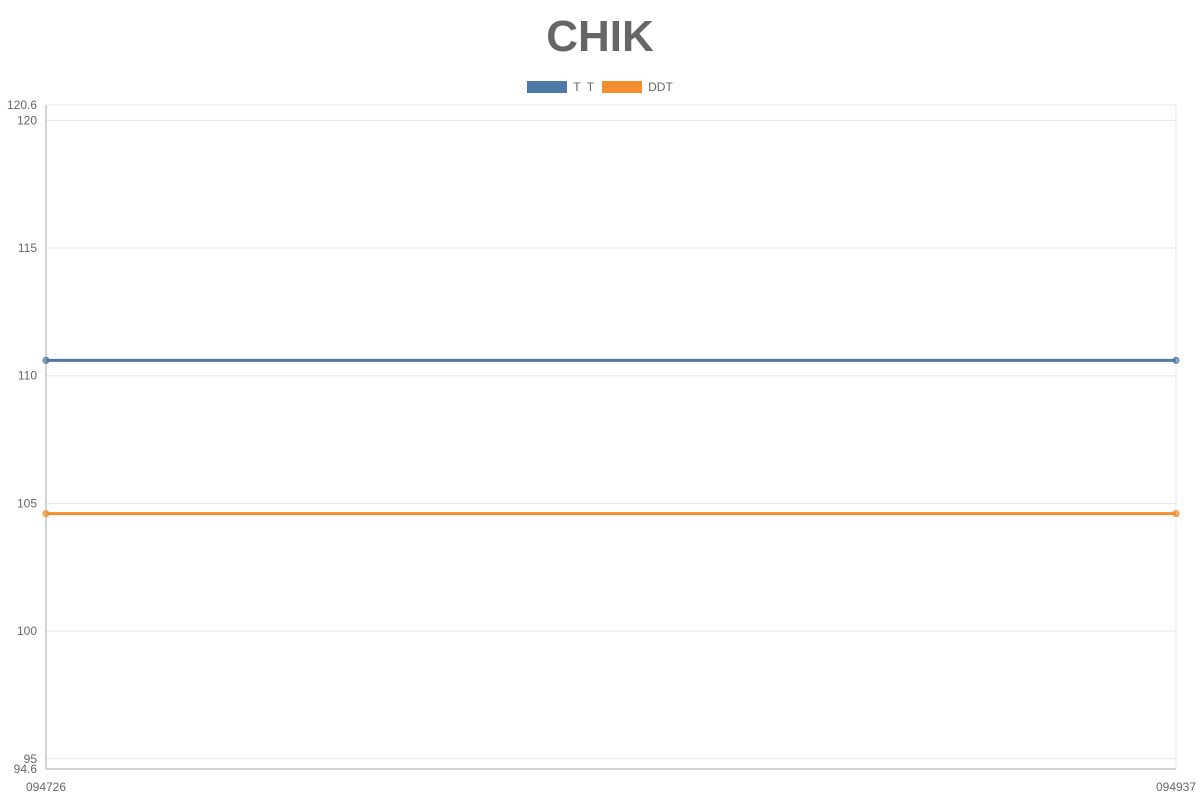 The width and height of the screenshot is (1200, 800). Describe the element at coordinates (22, 105) in the screenshot. I see `y-tick-label: 120.6` at that location.